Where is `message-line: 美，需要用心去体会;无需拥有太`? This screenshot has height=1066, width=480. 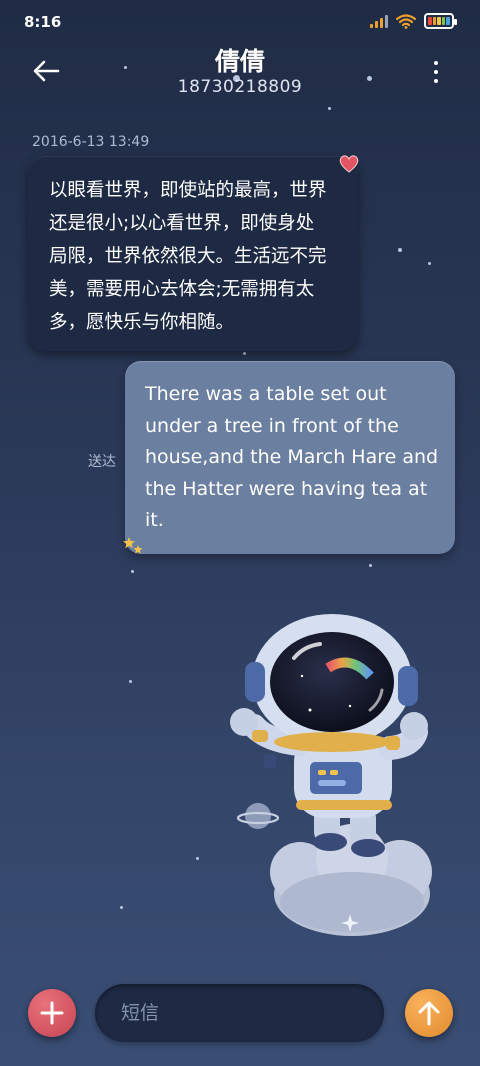
message-line: 美，需要用心去体会;无需拥有太 is located at coordinates (182, 289).